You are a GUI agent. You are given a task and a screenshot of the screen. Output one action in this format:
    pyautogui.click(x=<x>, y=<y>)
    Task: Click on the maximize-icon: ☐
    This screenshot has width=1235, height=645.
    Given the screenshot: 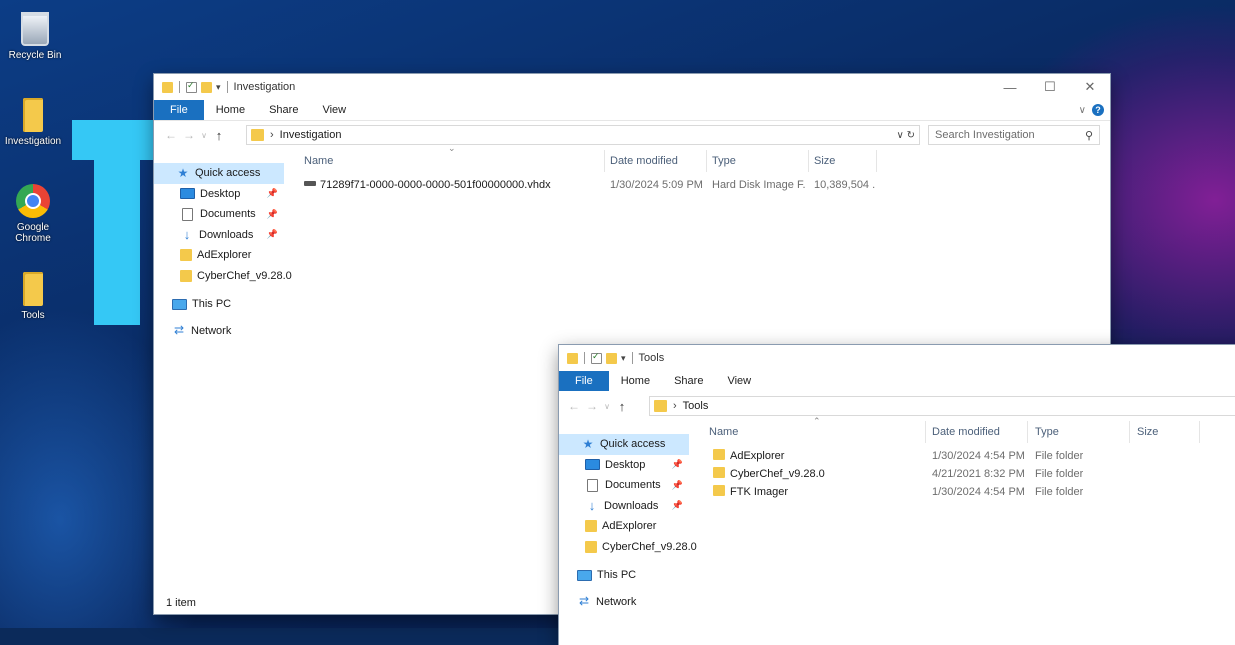 What is the action you would take?
    pyautogui.click(x=1050, y=87)
    